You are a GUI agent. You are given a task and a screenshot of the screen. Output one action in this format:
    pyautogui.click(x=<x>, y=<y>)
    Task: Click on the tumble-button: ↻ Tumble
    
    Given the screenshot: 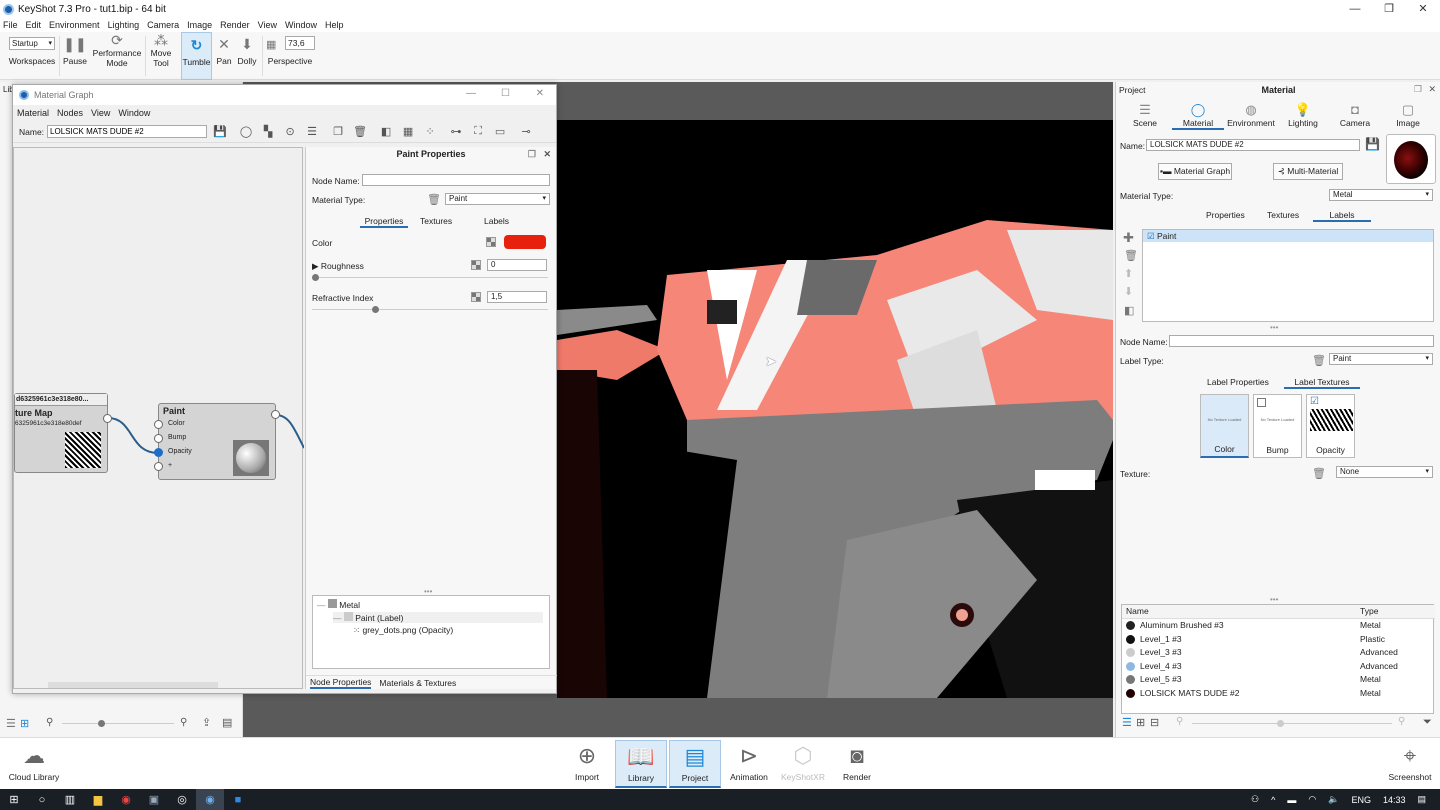 What is the action you would take?
    pyautogui.click(x=196, y=56)
    